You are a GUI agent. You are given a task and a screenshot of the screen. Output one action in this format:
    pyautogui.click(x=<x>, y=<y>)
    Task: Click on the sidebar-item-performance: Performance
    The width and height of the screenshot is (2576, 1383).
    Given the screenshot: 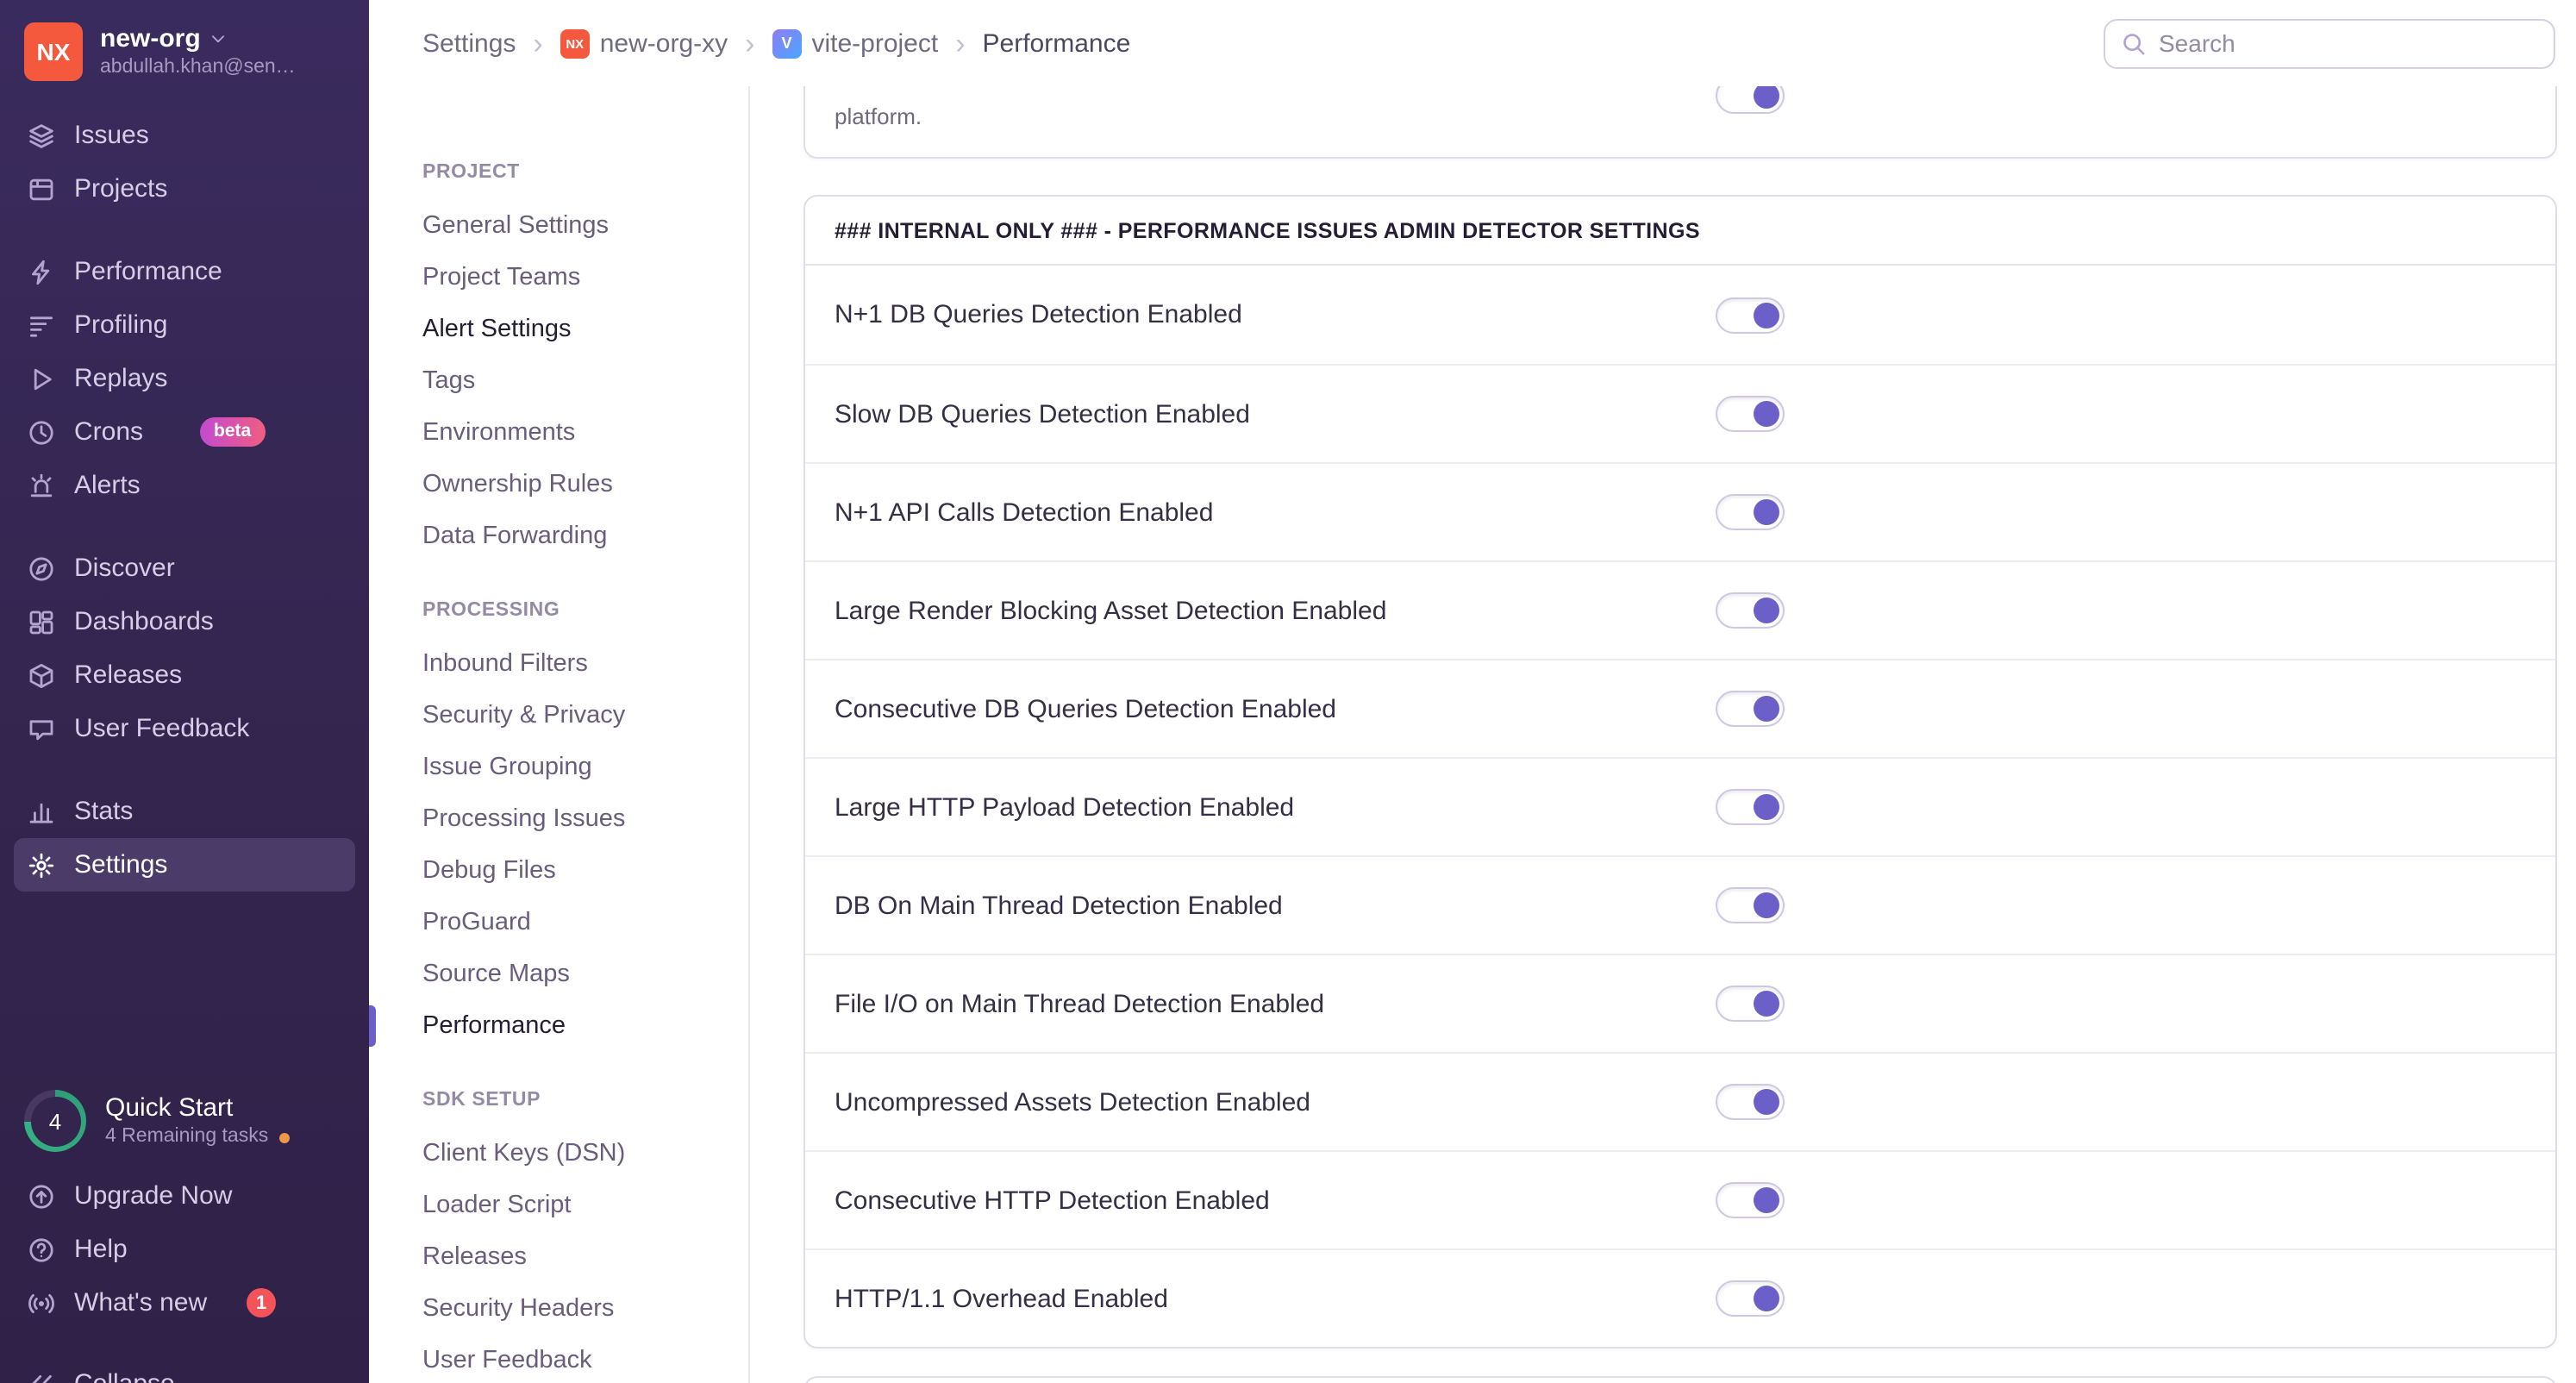 What is the action you would take?
    pyautogui.click(x=185, y=271)
    